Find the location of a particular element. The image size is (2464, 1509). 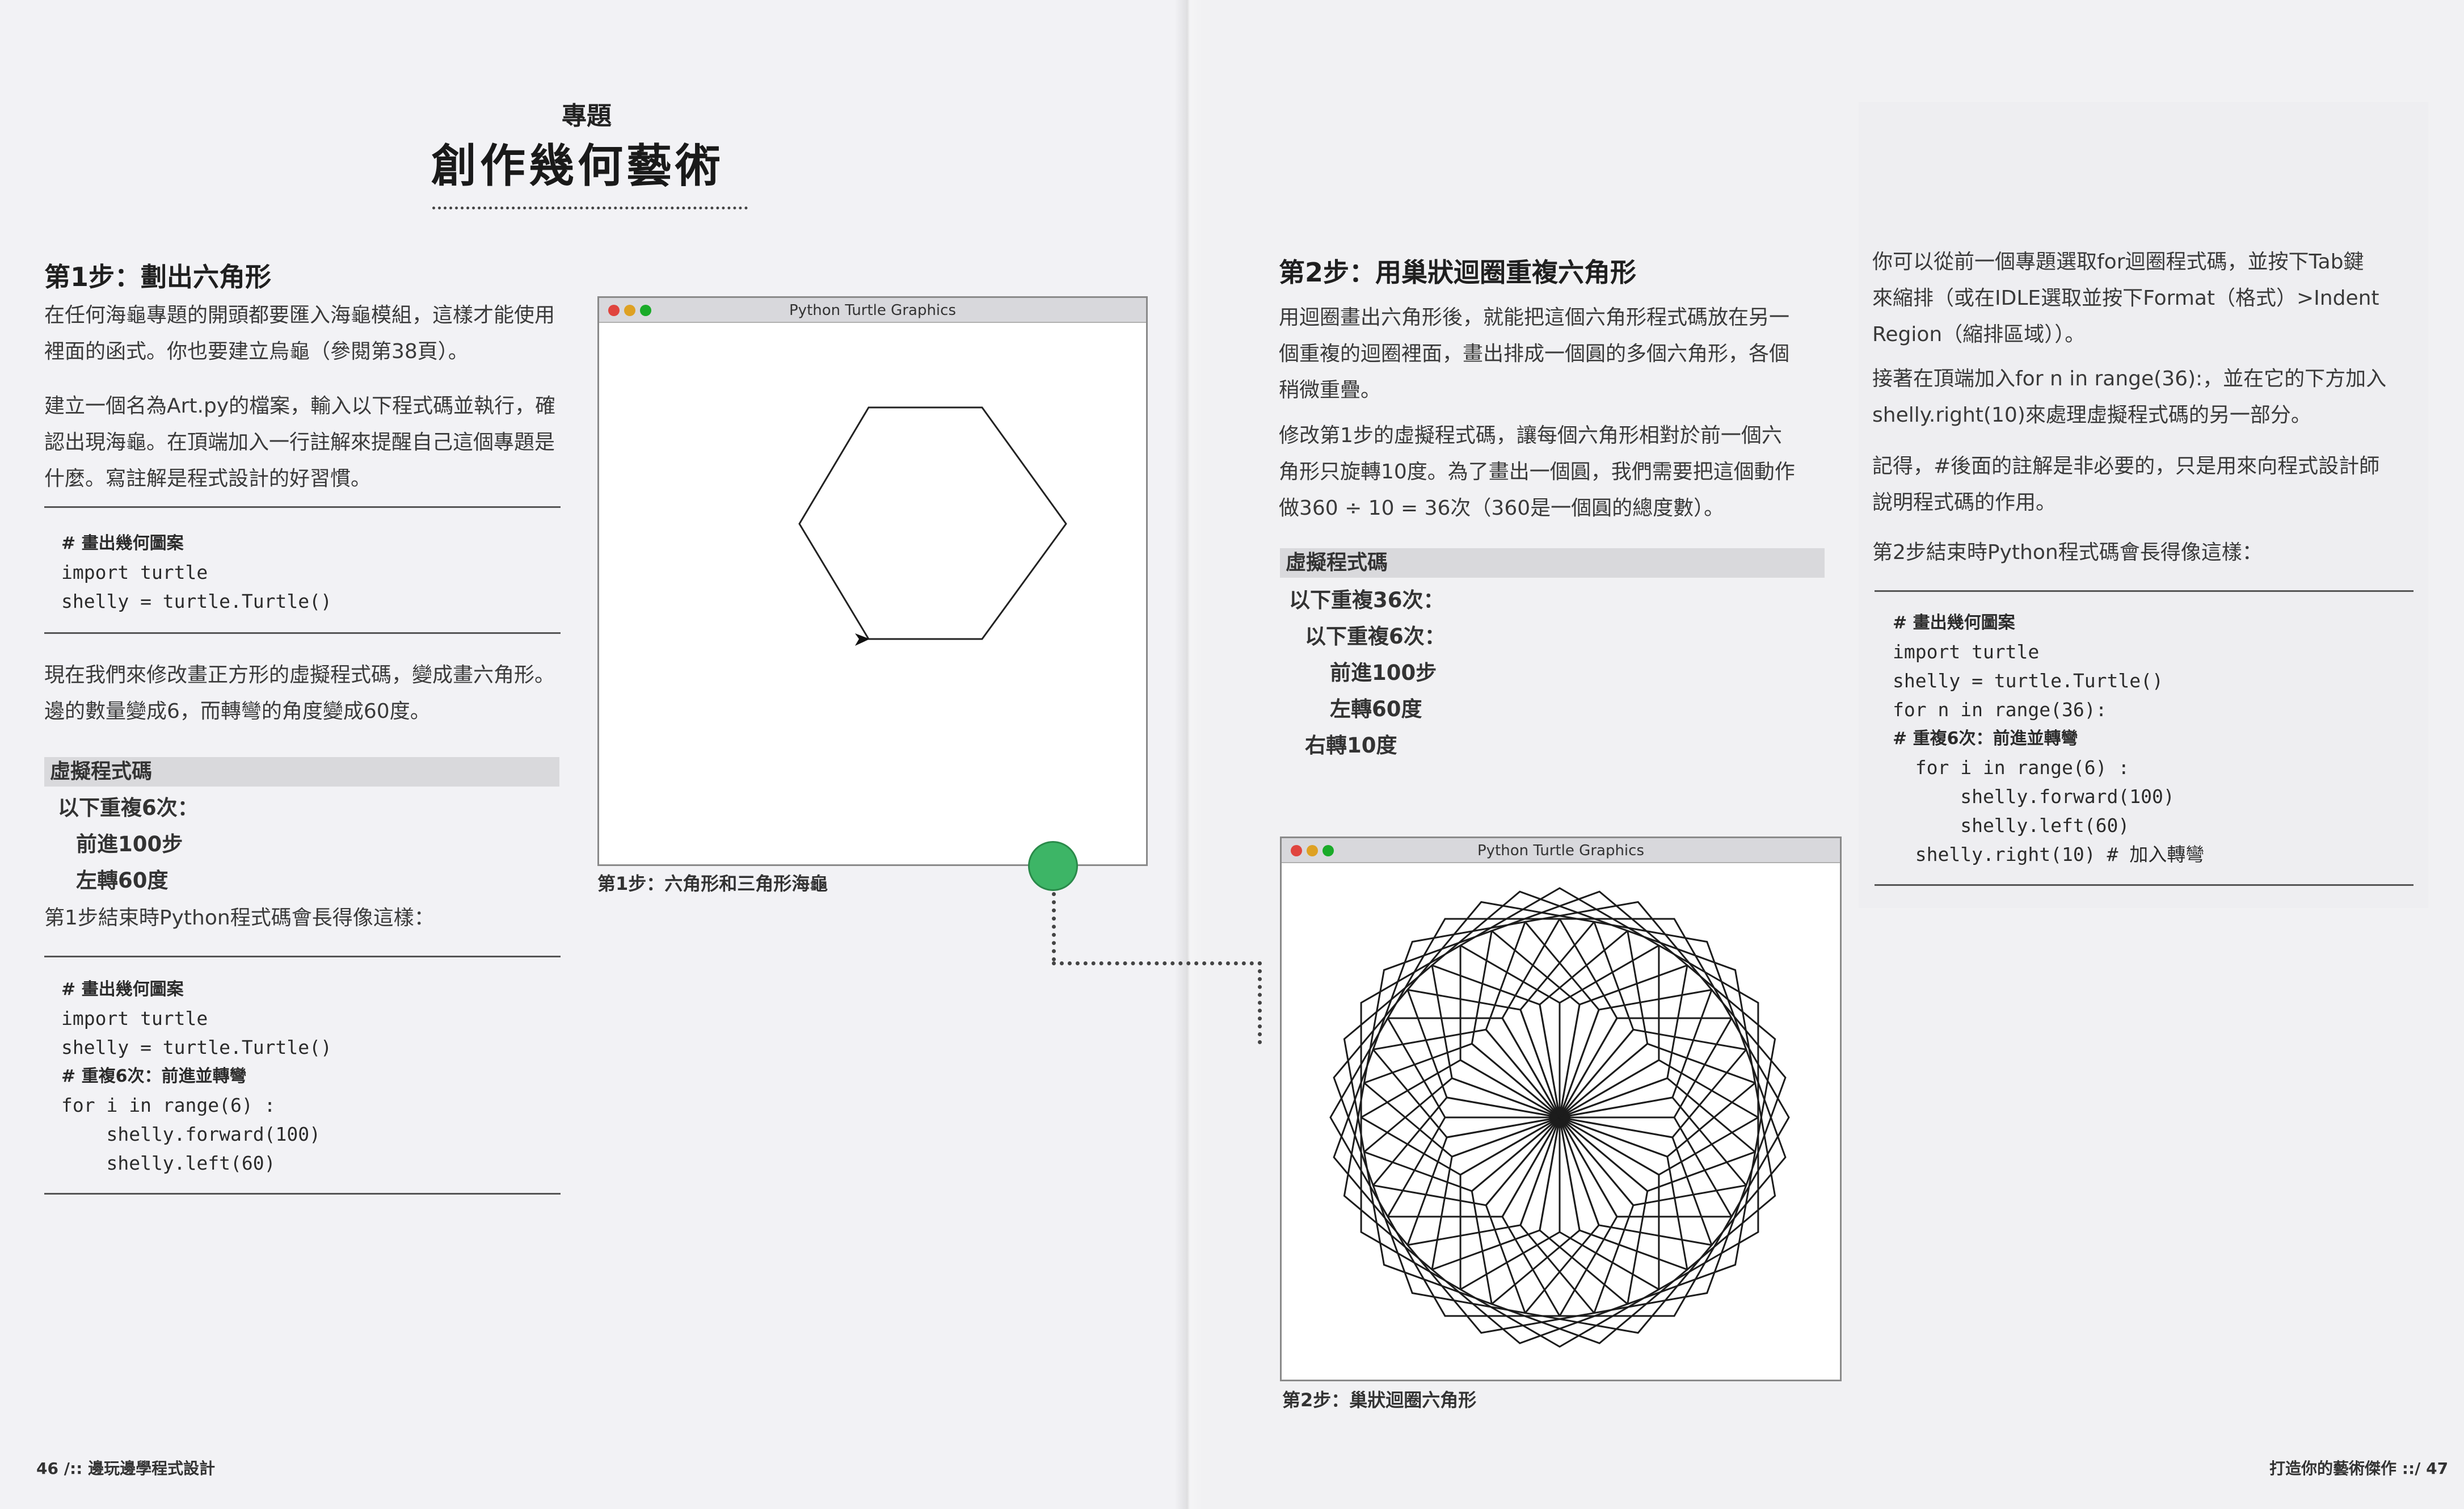

para-line: 記得，#後面的註解是非必要的，只是用來向程式設計師 is located at coordinates (2126, 466).